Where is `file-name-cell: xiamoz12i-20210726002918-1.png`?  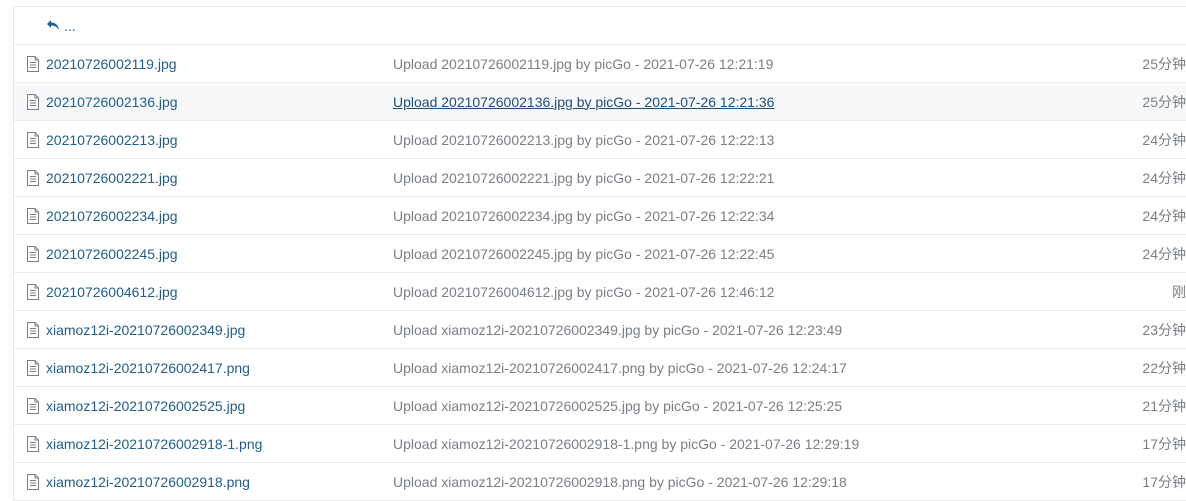
file-name-cell: xiamoz12i-20210726002918-1.png is located at coordinates (206, 443).